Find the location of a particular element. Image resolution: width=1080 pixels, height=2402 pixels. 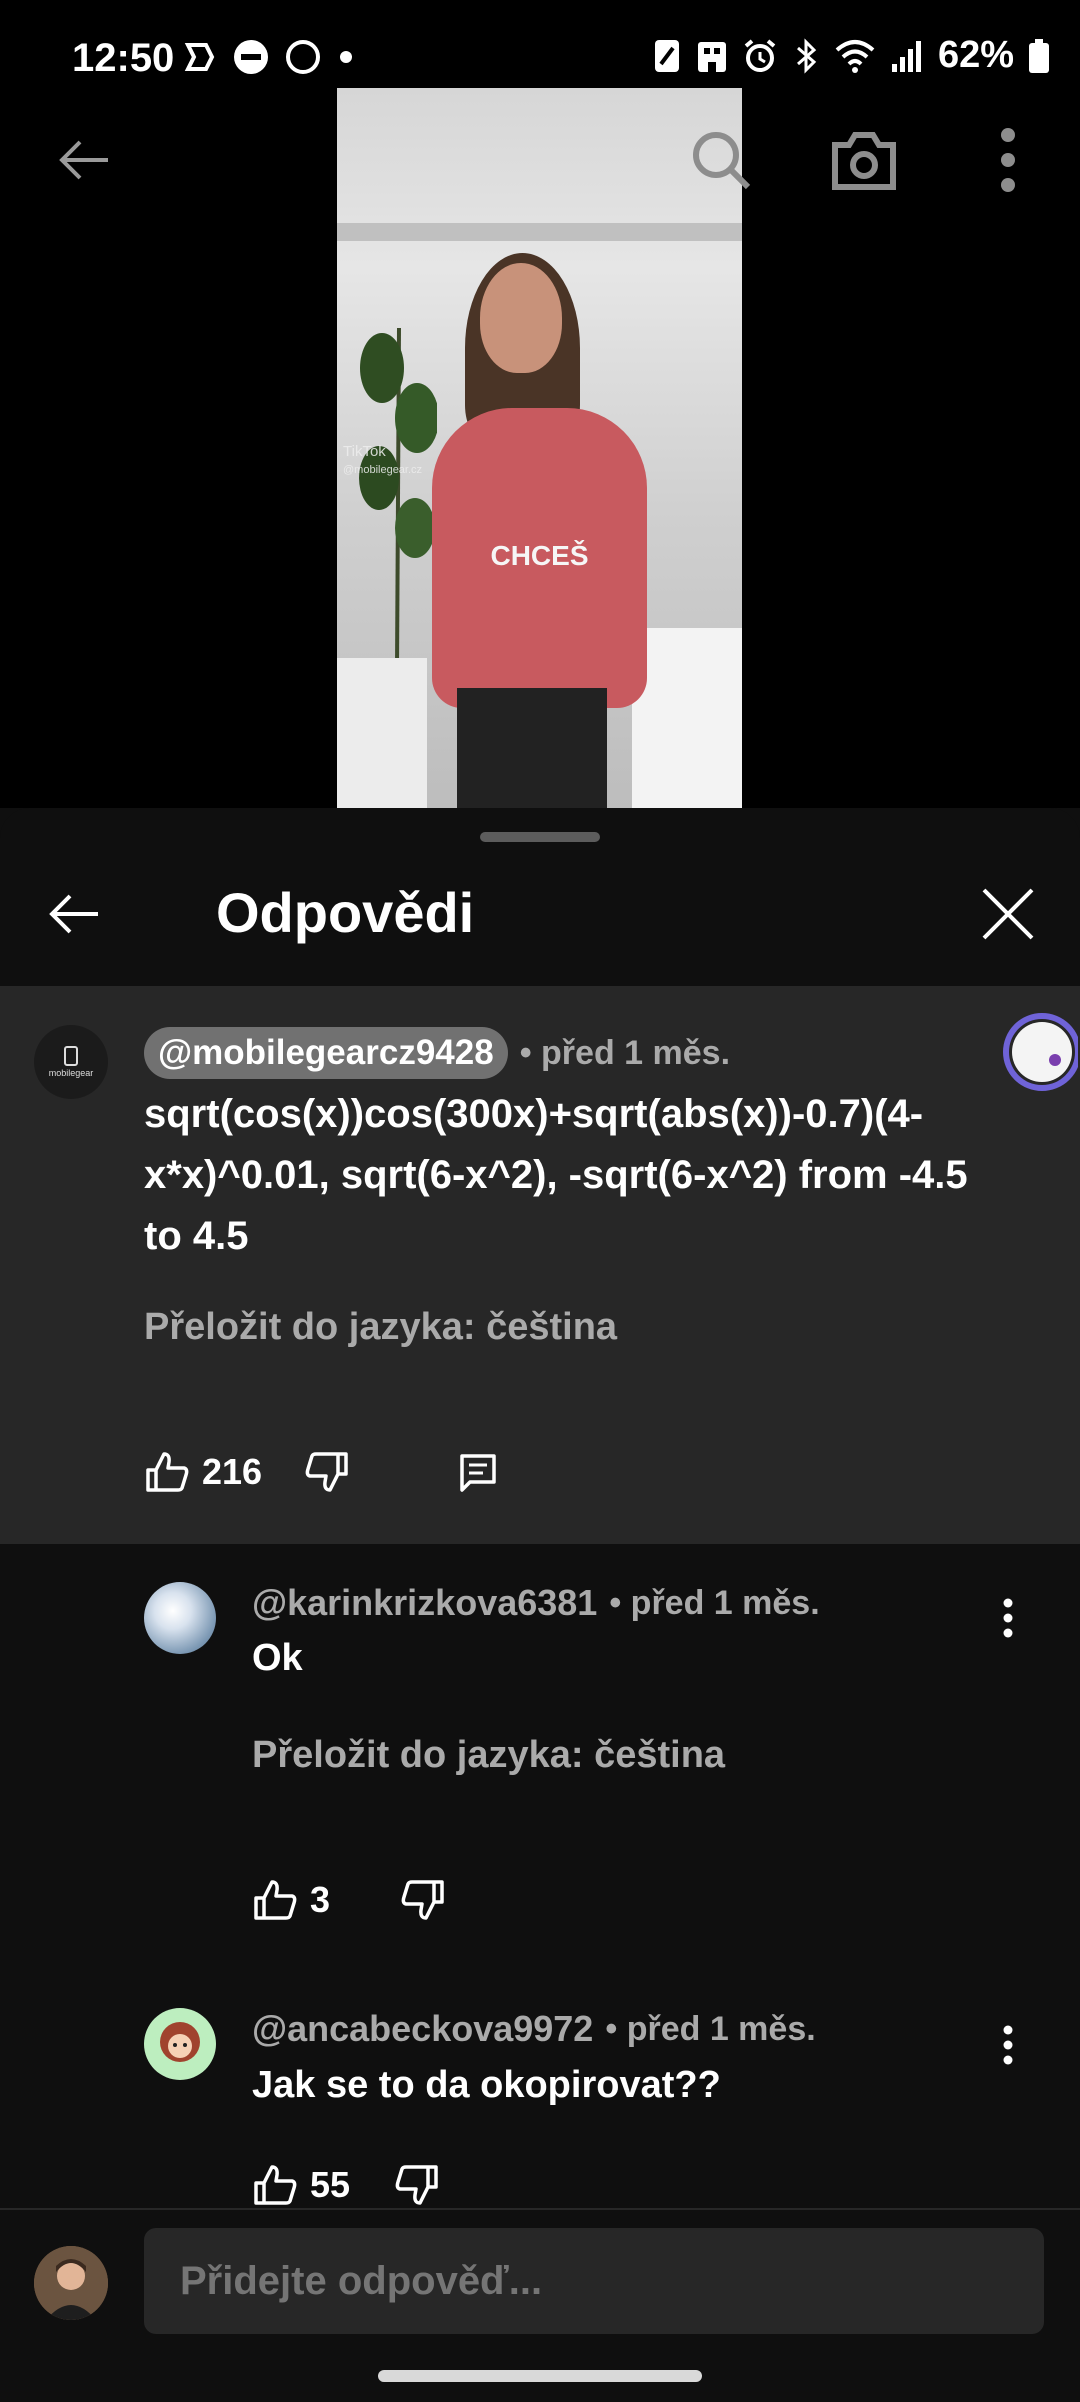

like-count: 55 is located at coordinates (330, 2184).